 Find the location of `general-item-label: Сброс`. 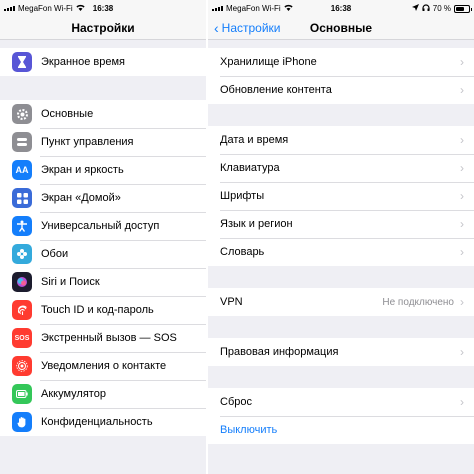

general-item-label: Сброс is located at coordinates (236, 402).